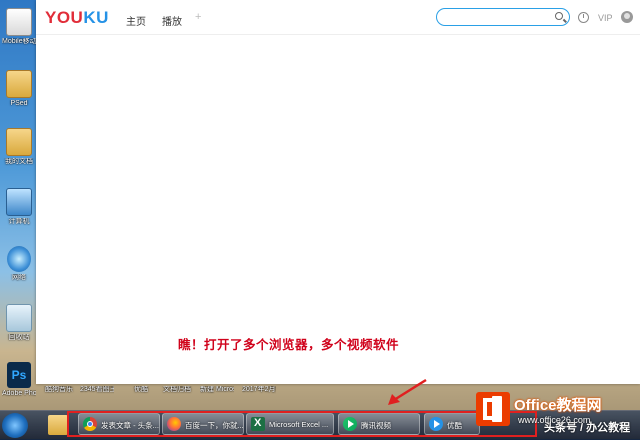  I want to click on desktop-icon-recycle-bin: 回收站, so click(19, 323).